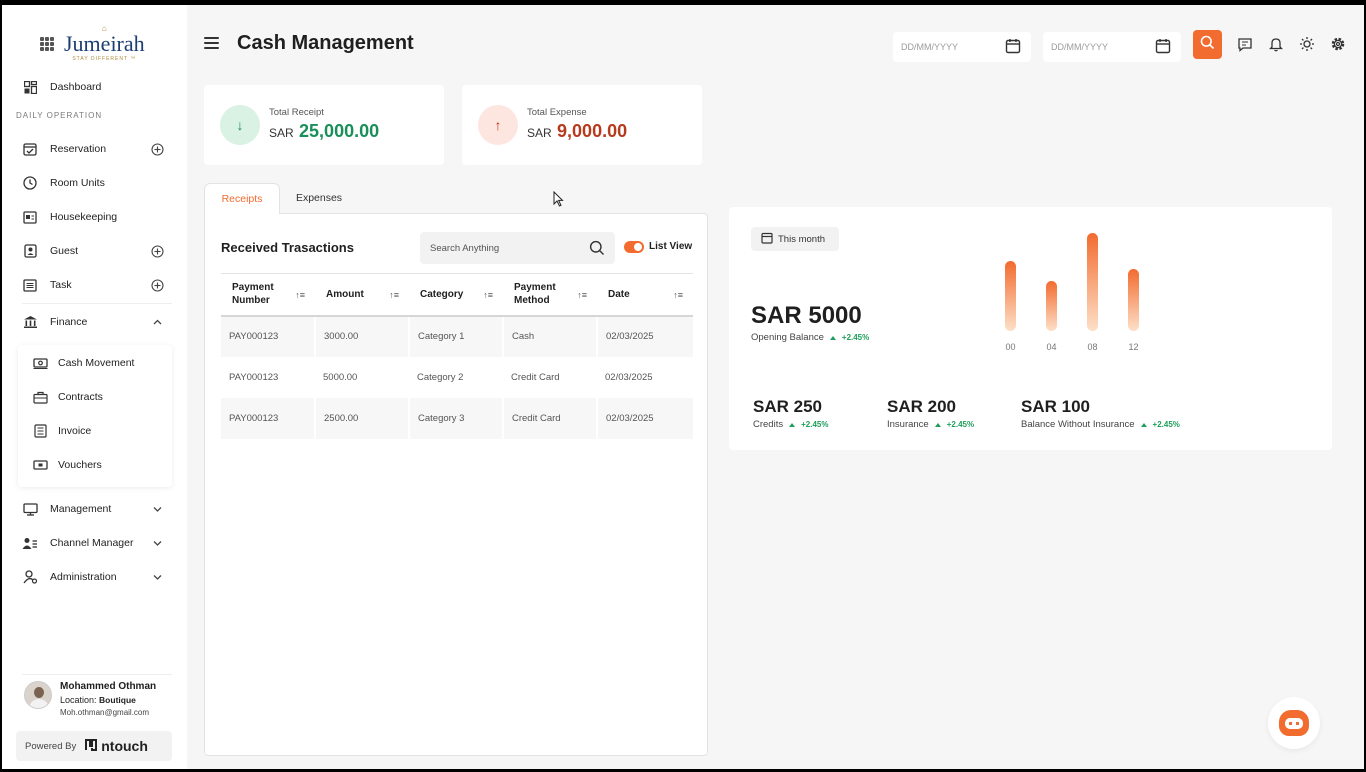 The height and width of the screenshot is (772, 1366). I want to click on search-input, so click(517, 248).